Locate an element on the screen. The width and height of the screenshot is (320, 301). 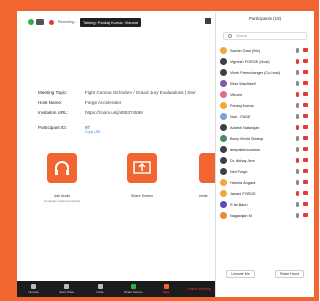
copy-url-link: Copy URL is located at coordinates (93, 132).